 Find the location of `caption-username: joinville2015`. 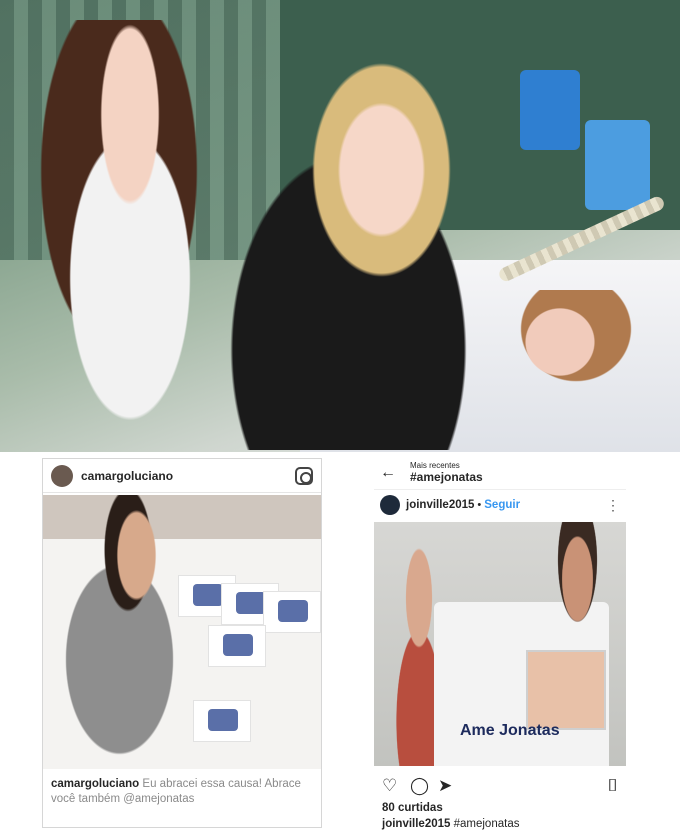

caption-username: joinville2015 is located at coordinates (416, 824).